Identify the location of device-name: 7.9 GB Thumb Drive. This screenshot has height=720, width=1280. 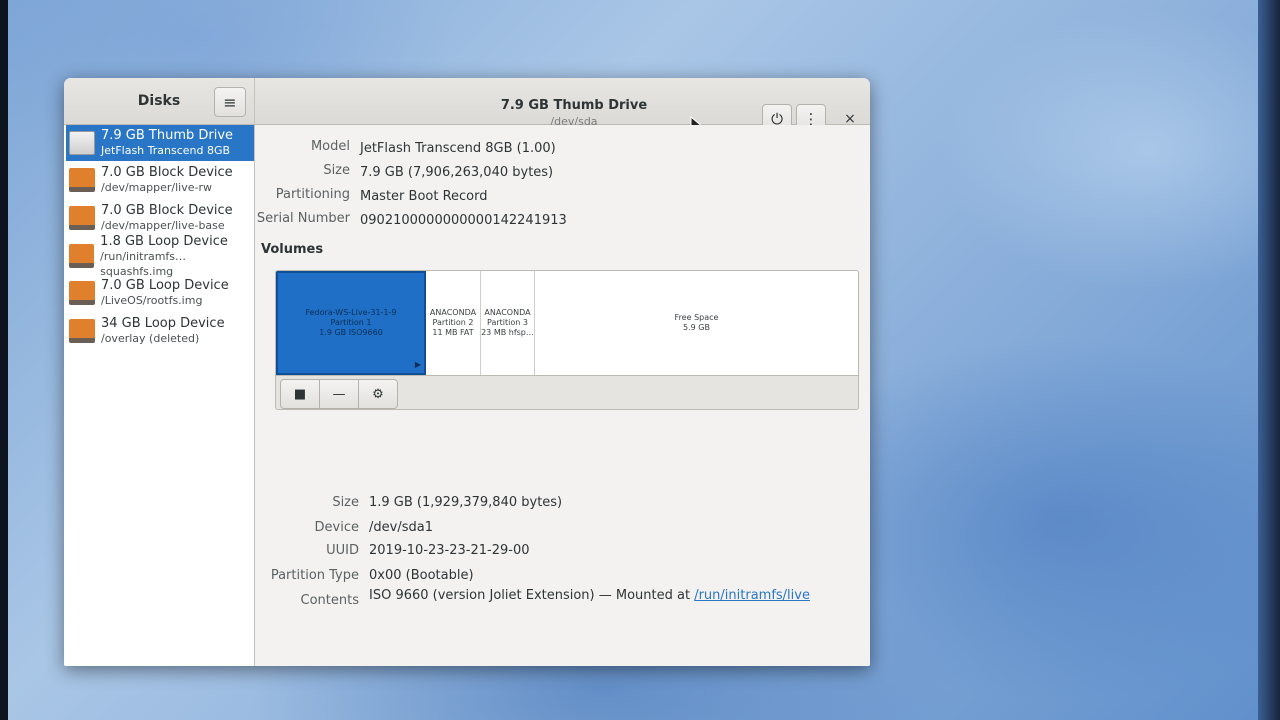
(167, 135).